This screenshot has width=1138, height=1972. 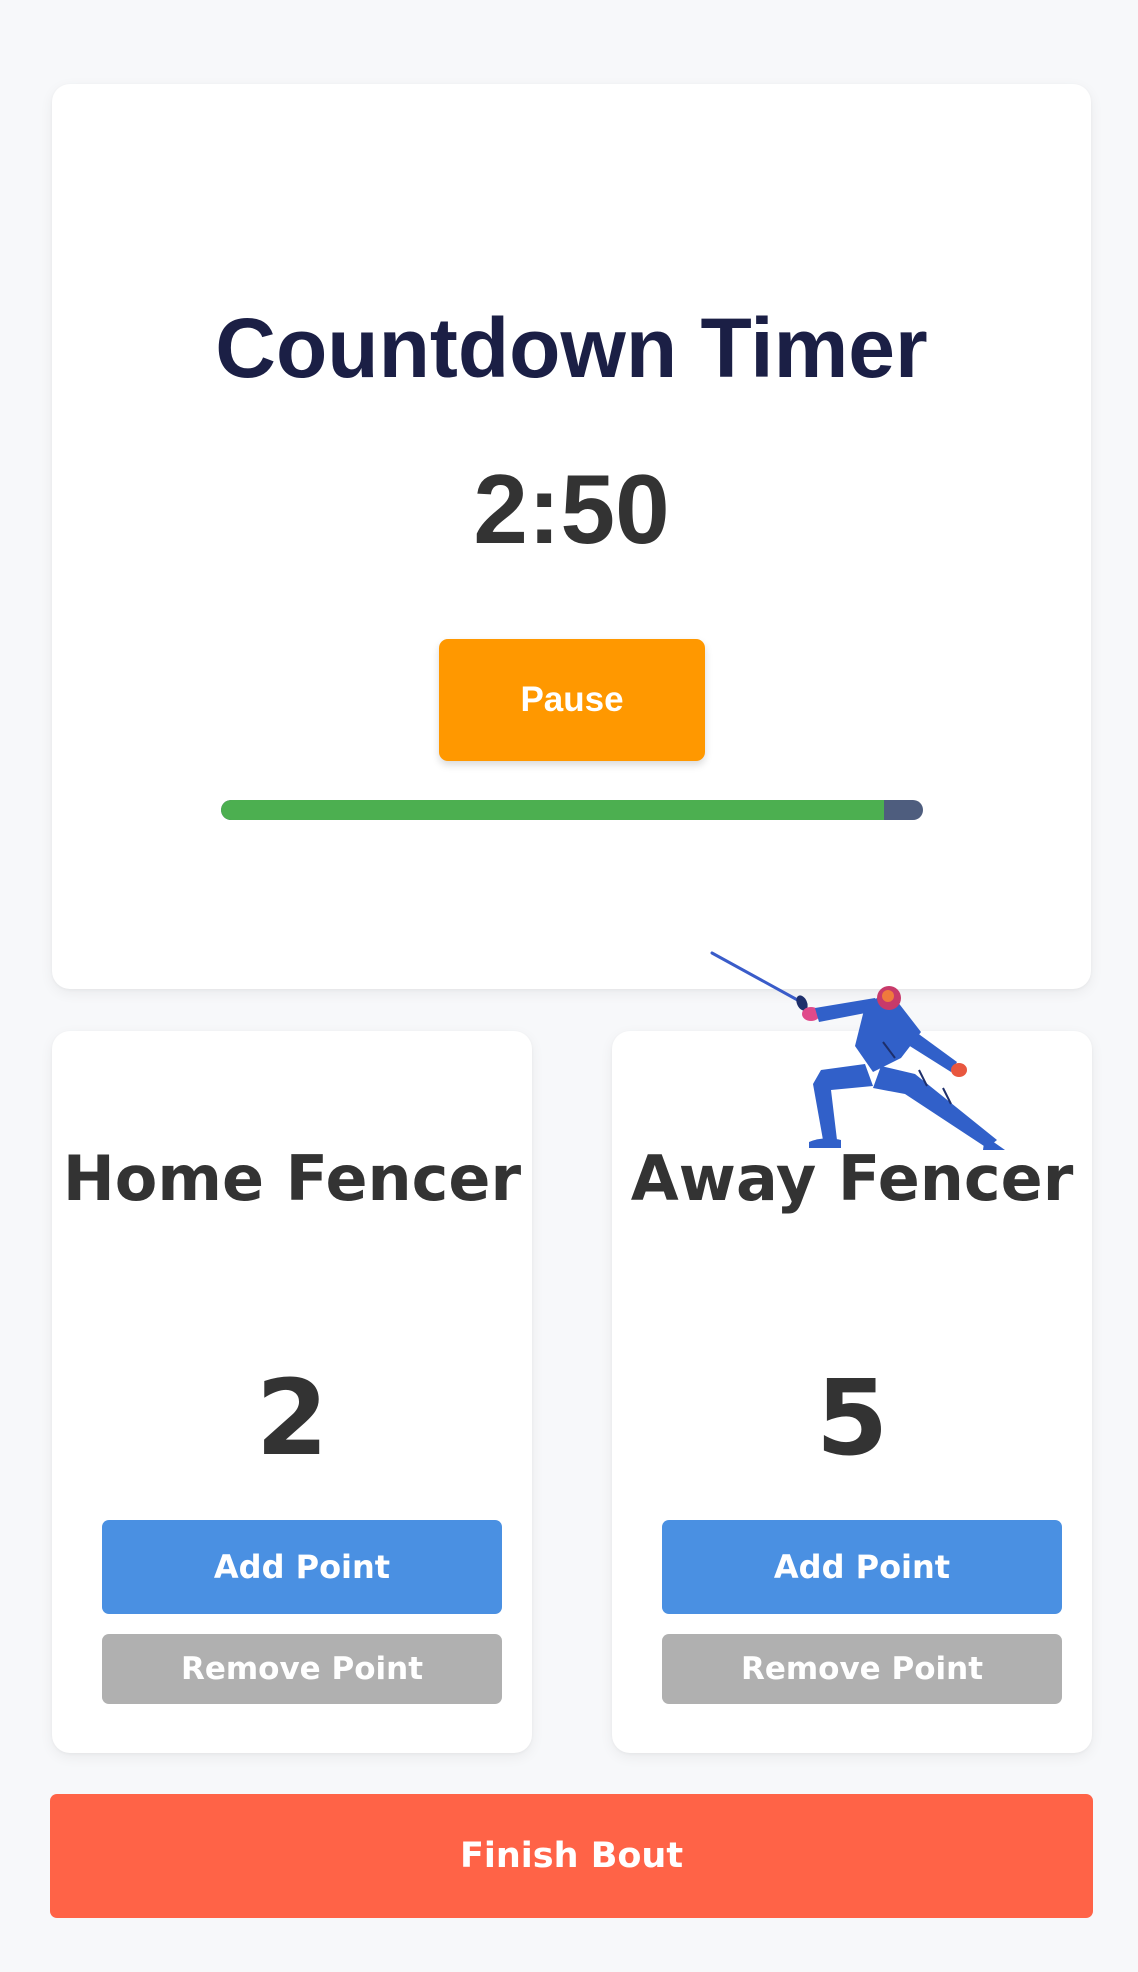 What do you see at coordinates (292, 1418) in the screenshot?
I see `home-fencer-score: 2` at bounding box center [292, 1418].